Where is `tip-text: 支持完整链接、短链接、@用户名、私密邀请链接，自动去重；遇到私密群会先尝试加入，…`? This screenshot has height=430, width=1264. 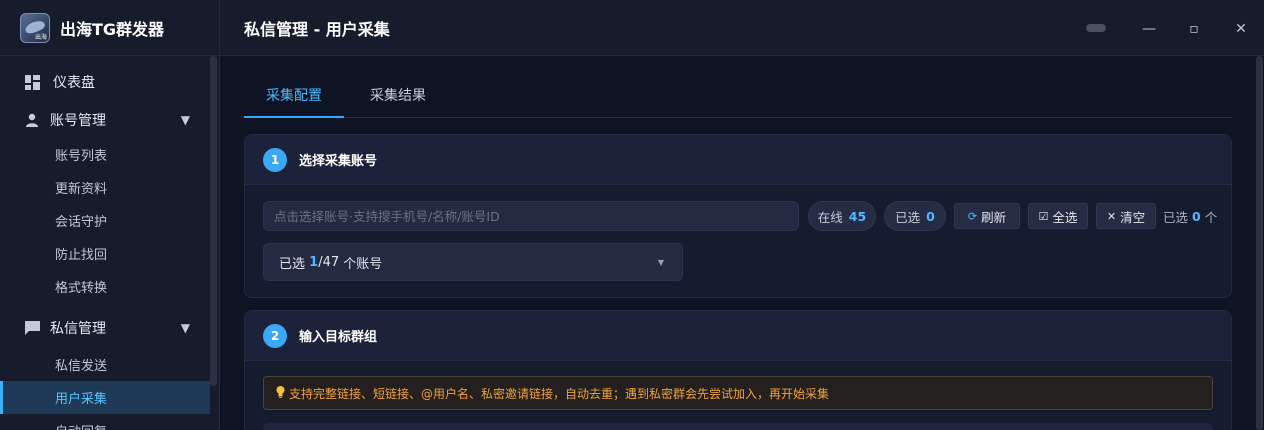 tip-text: 支持完整链接、短链接、@用户名、私密邀请链接，自动去重；遇到私密群会先尝试加入，… is located at coordinates (559, 393).